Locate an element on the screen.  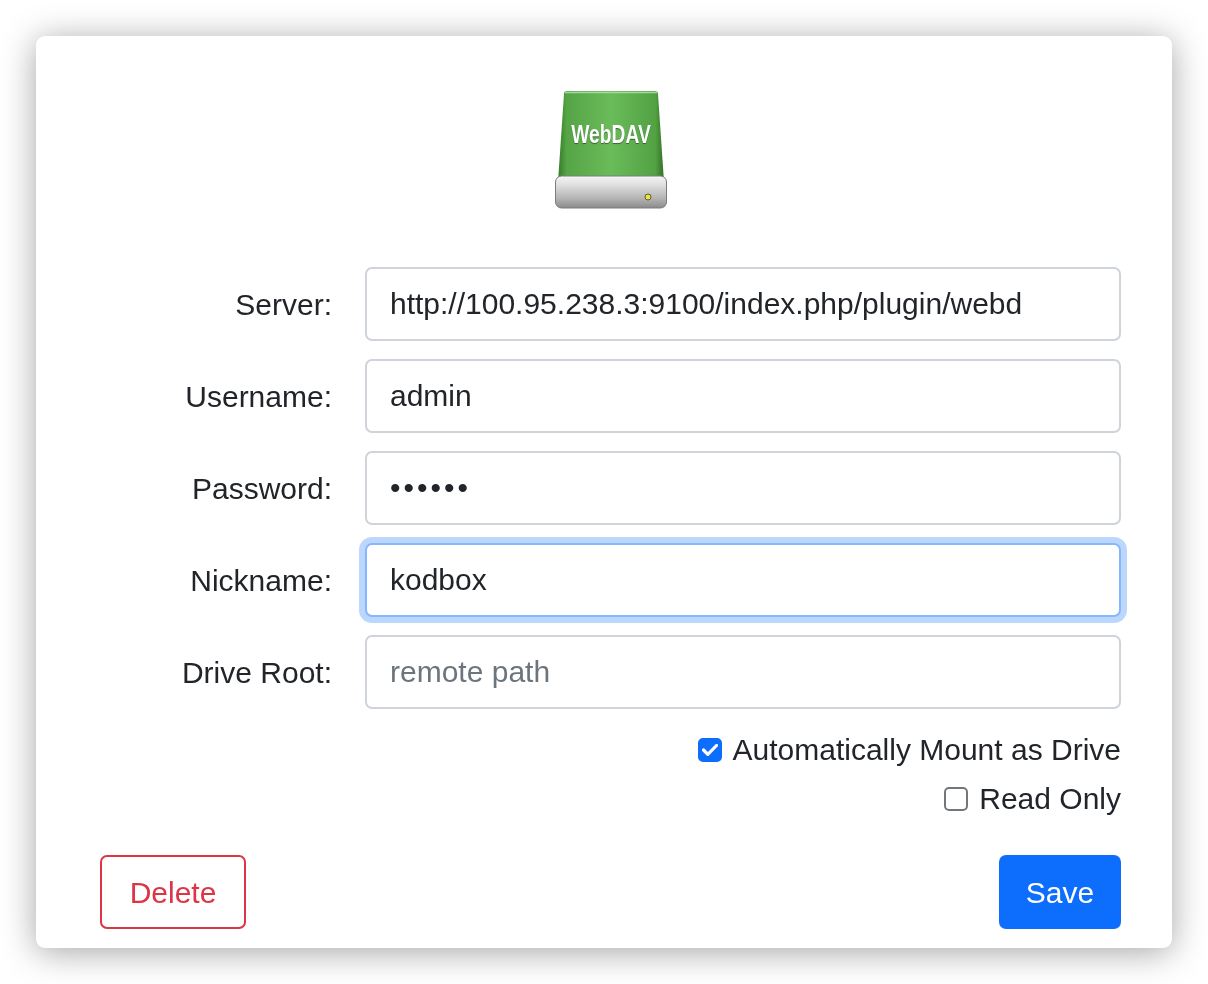
drive-label: WebDAV is located at coordinates (610, 134).